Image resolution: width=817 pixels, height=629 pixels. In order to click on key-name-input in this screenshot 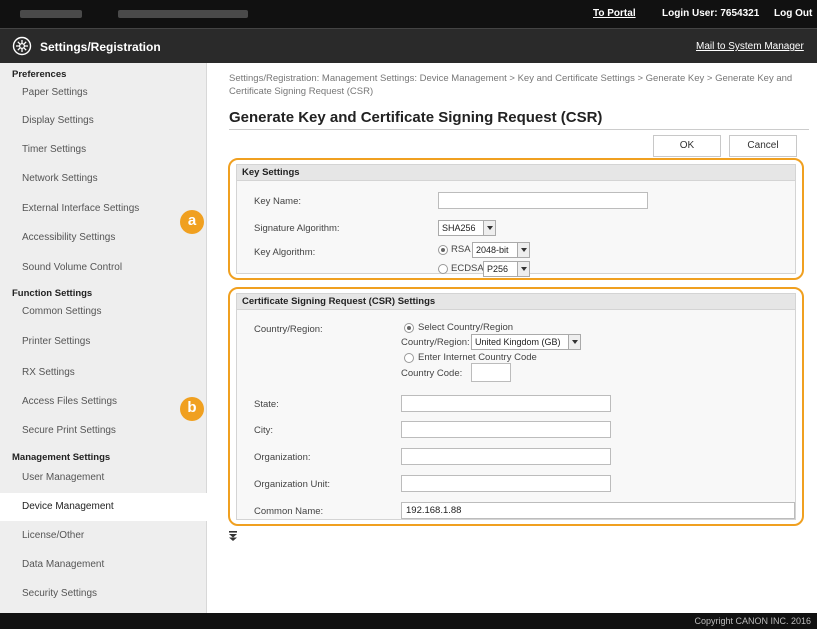, I will do `click(543, 200)`.